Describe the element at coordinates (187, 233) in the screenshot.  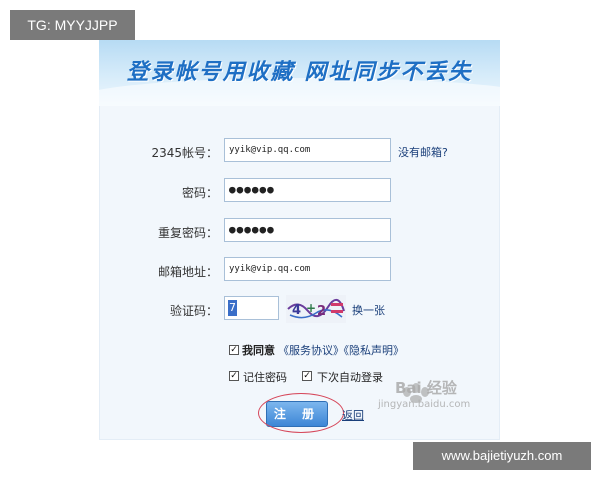
I see `confirm-password-label: 重复密码：` at that location.